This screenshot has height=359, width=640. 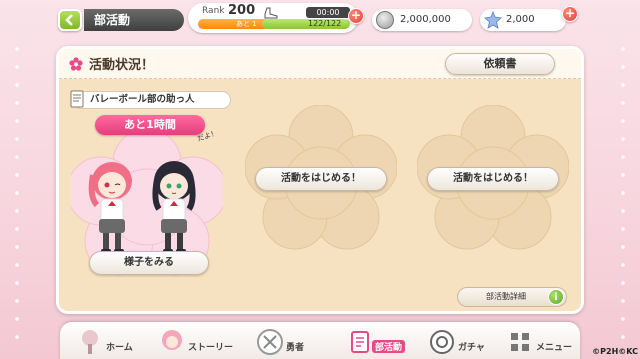 I want to click on nav-label: メニュー, so click(x=554, y=348).